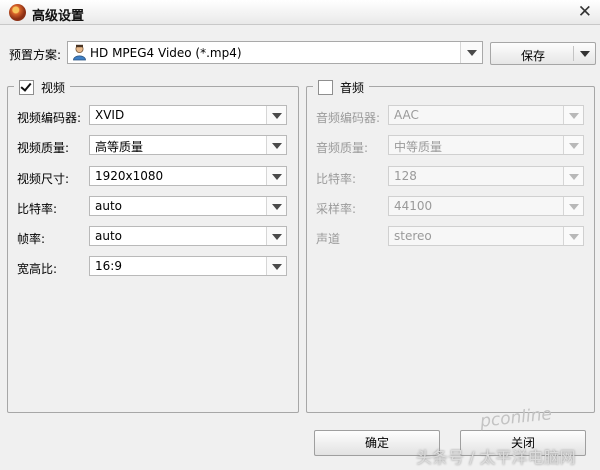 The height and width of the screenshot is (470, 600). What do you see at coordinates (413, 206) in the screenshot?
I see `audio-samplerate-value: 44100` at bounding box center [413, 206].